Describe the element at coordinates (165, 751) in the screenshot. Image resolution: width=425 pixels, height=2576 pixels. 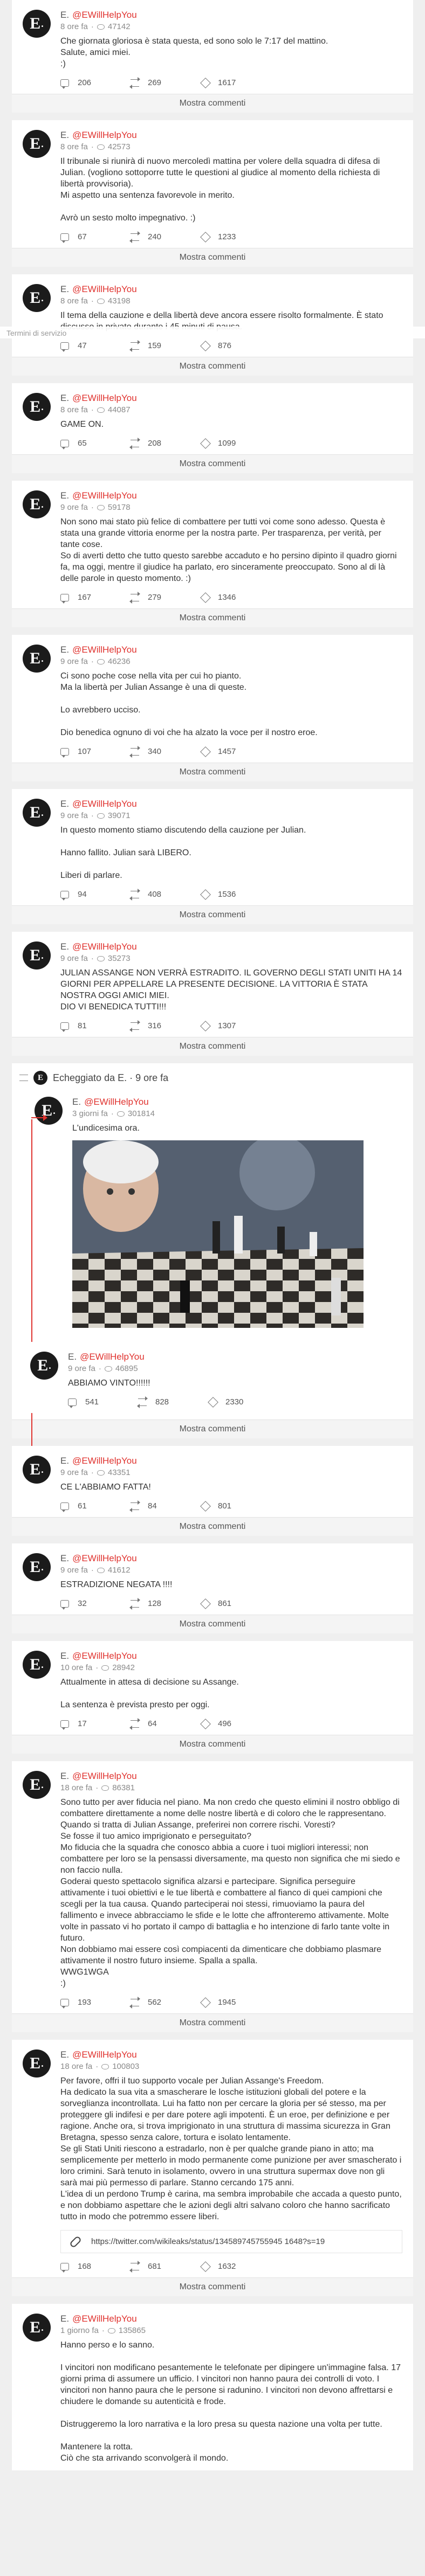
I see `echo-button: 340` at that location.